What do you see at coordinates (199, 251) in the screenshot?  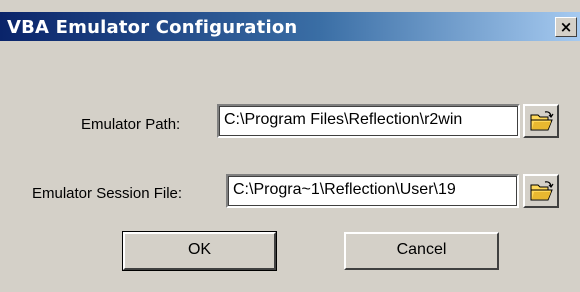 I see `ok-button: OK` at bounding box center [199, 251].